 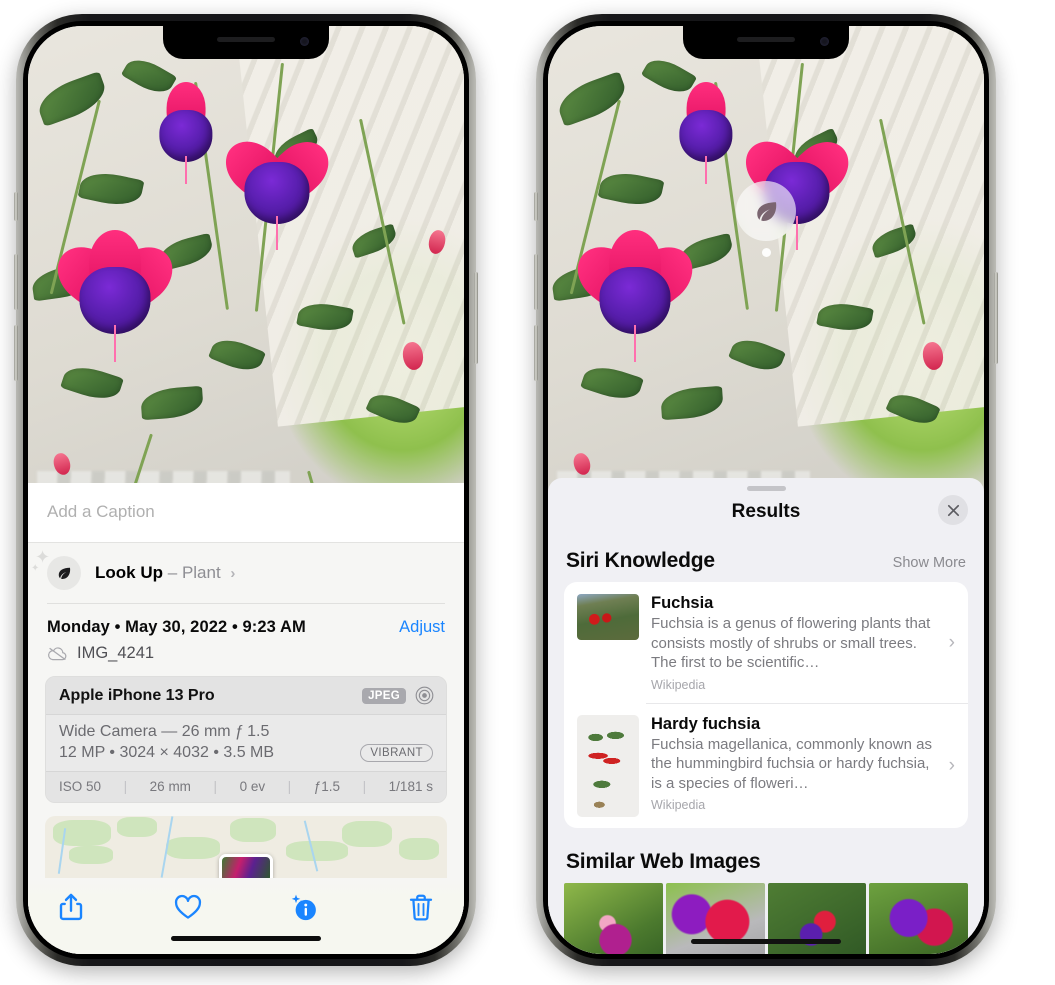 I want to click on photo-toolbar, so click(x=246, y=903).